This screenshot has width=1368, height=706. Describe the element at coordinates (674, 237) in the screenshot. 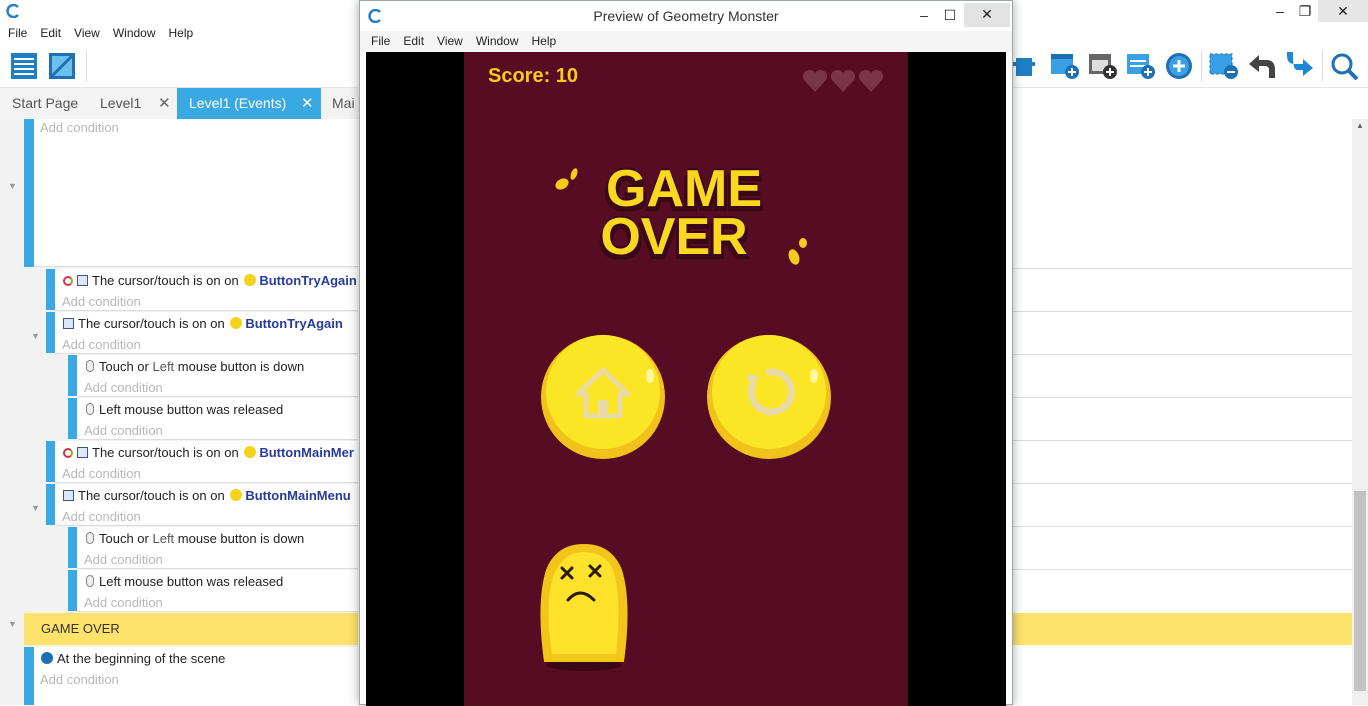

I see `game-over-line2: OVER` at that location.